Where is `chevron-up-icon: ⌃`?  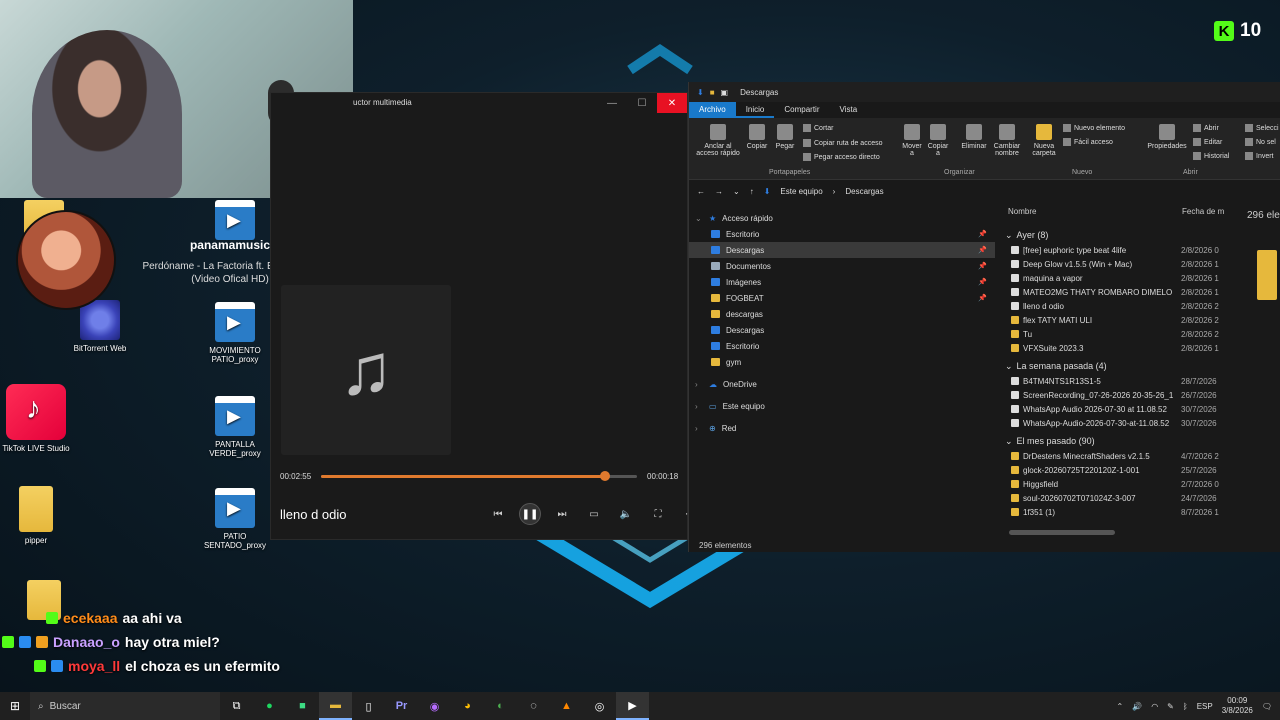
chevron-up-icon: ⌃ is located at coordinates (1120, 706).